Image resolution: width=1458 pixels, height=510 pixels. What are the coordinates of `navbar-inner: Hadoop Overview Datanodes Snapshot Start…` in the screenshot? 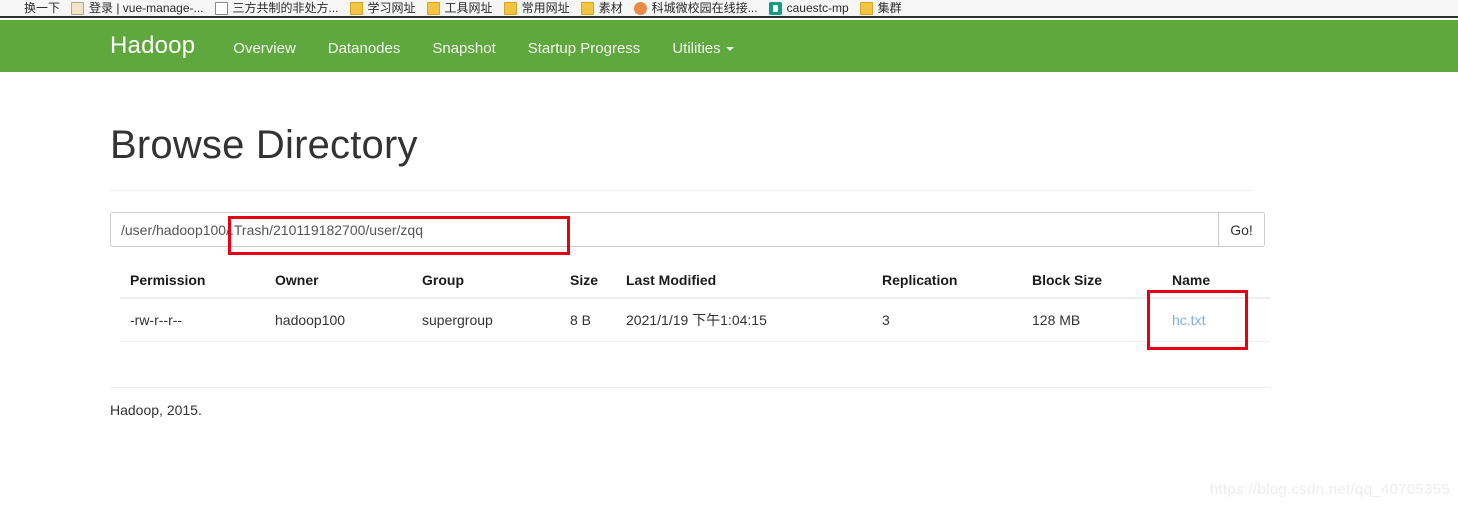 It's located at (367, 46).